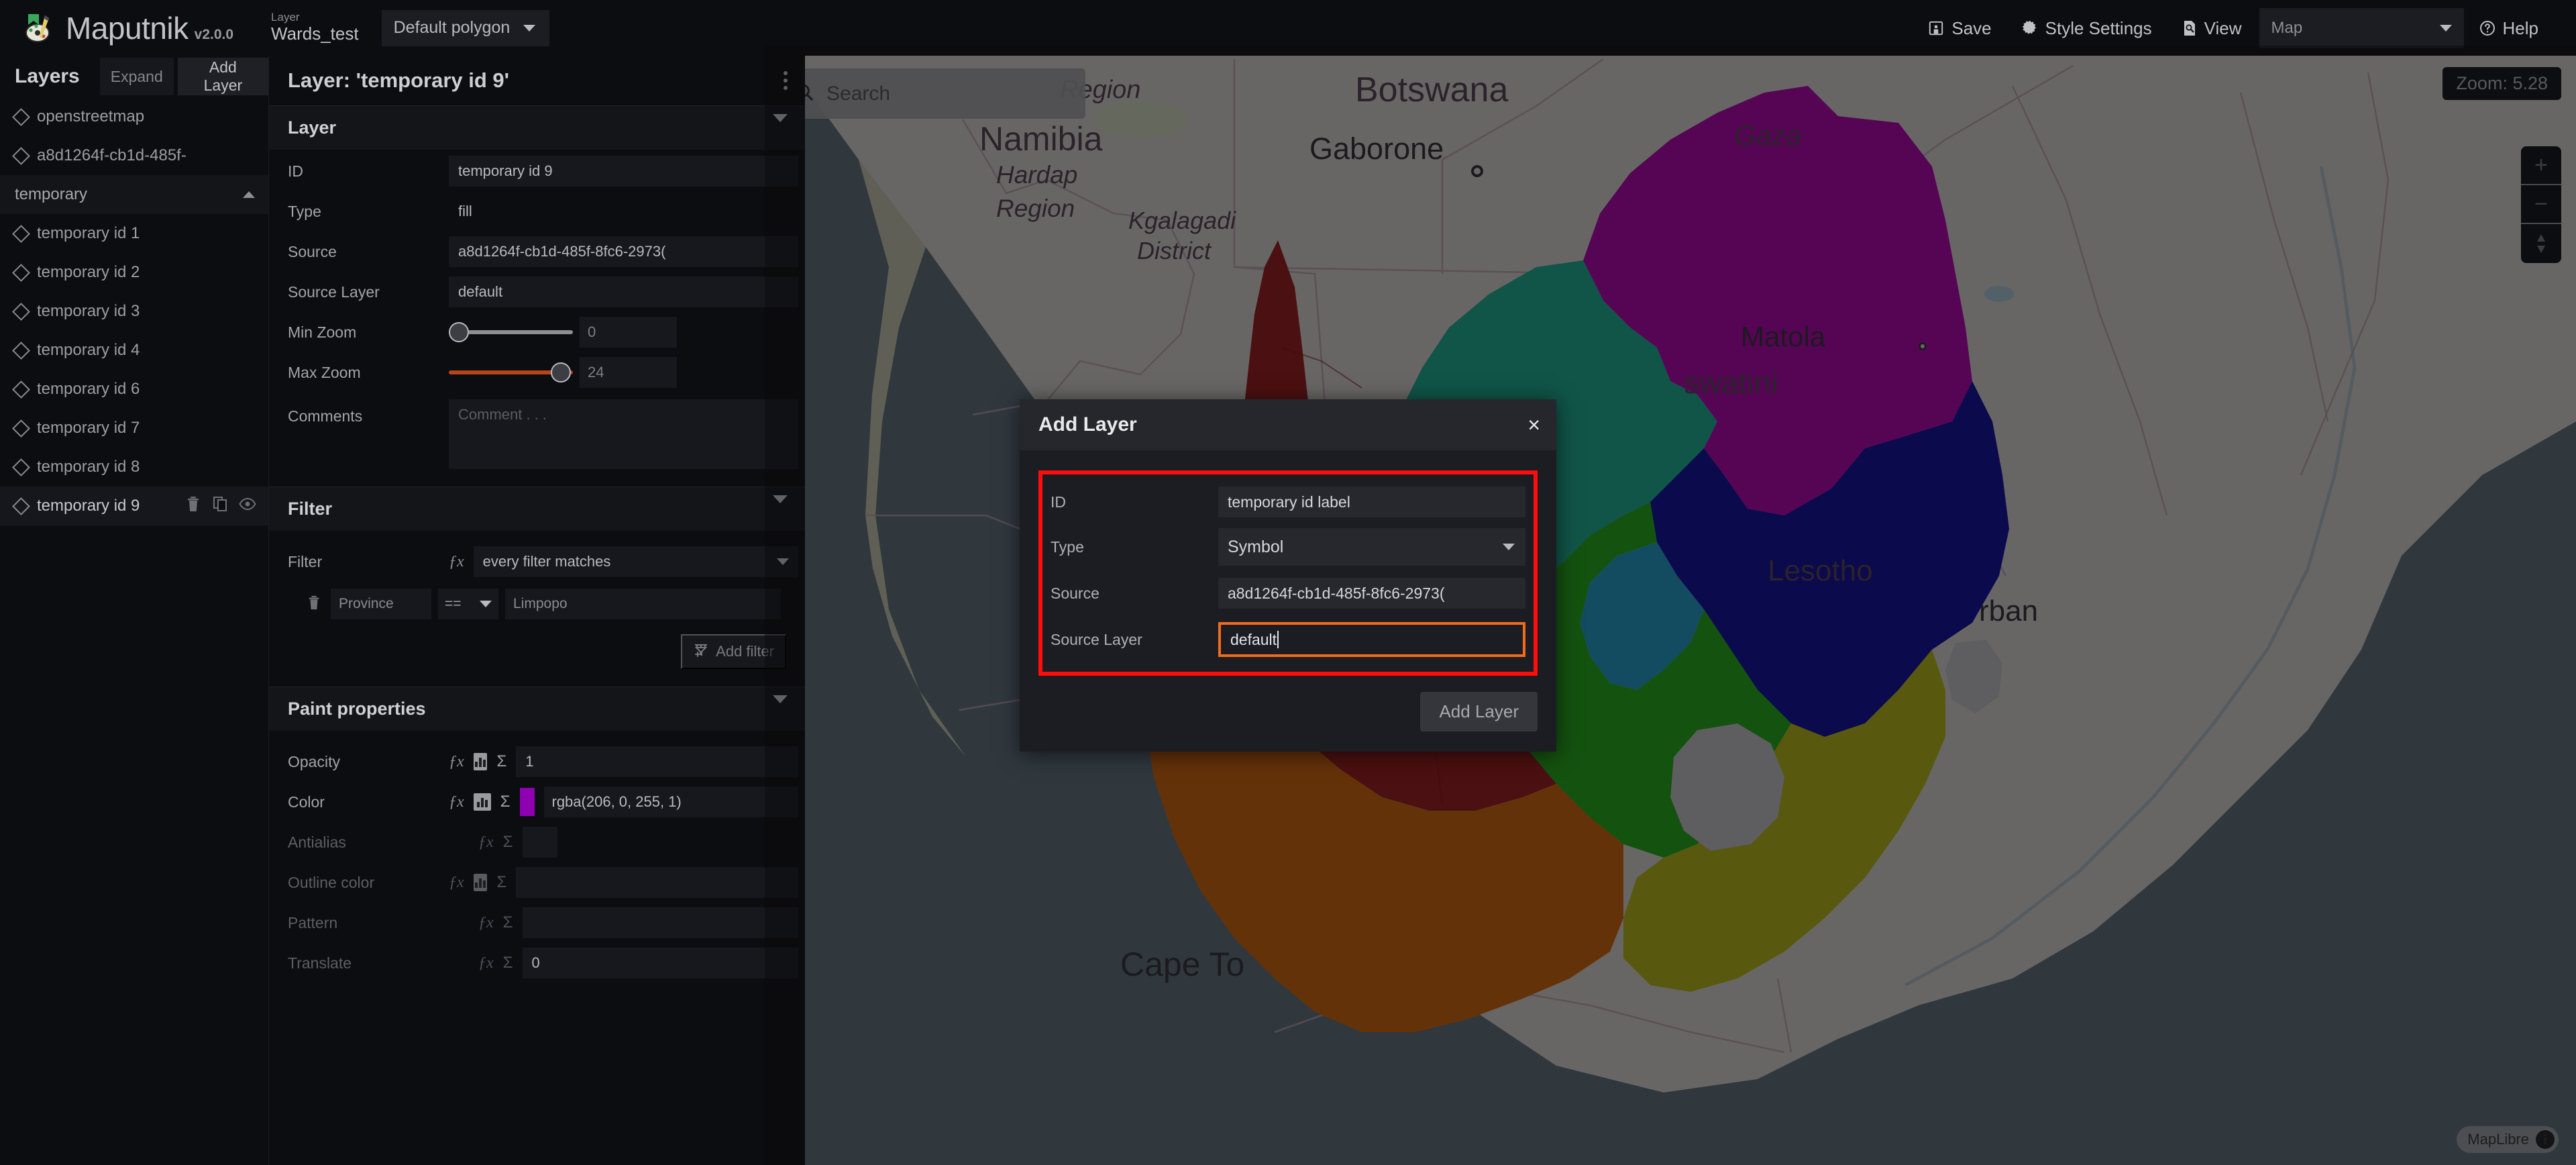 The width and height of the screenshot is (2576, 1165). I want to click on min-zoom-value: 0, so click(628, 332).